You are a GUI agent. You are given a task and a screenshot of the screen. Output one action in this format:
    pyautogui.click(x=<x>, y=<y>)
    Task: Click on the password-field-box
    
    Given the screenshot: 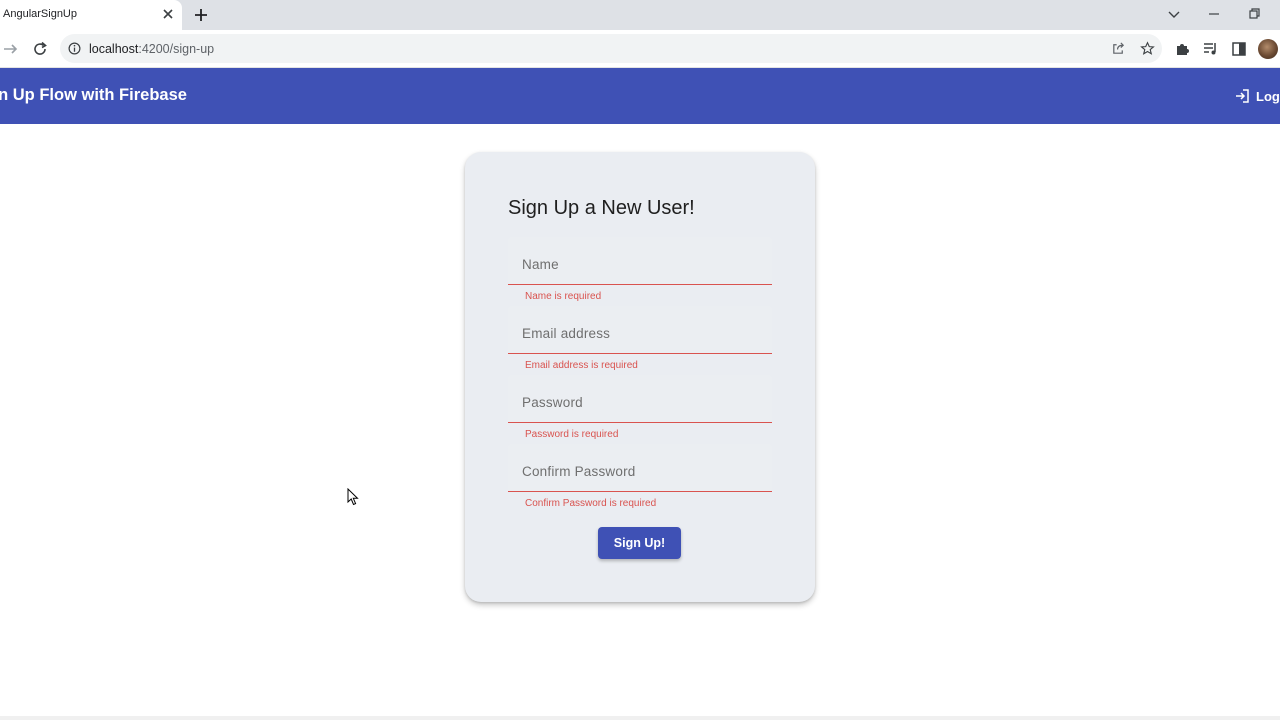 What is the action you would take?
    pyautogui.click(x=640, y=399)
    